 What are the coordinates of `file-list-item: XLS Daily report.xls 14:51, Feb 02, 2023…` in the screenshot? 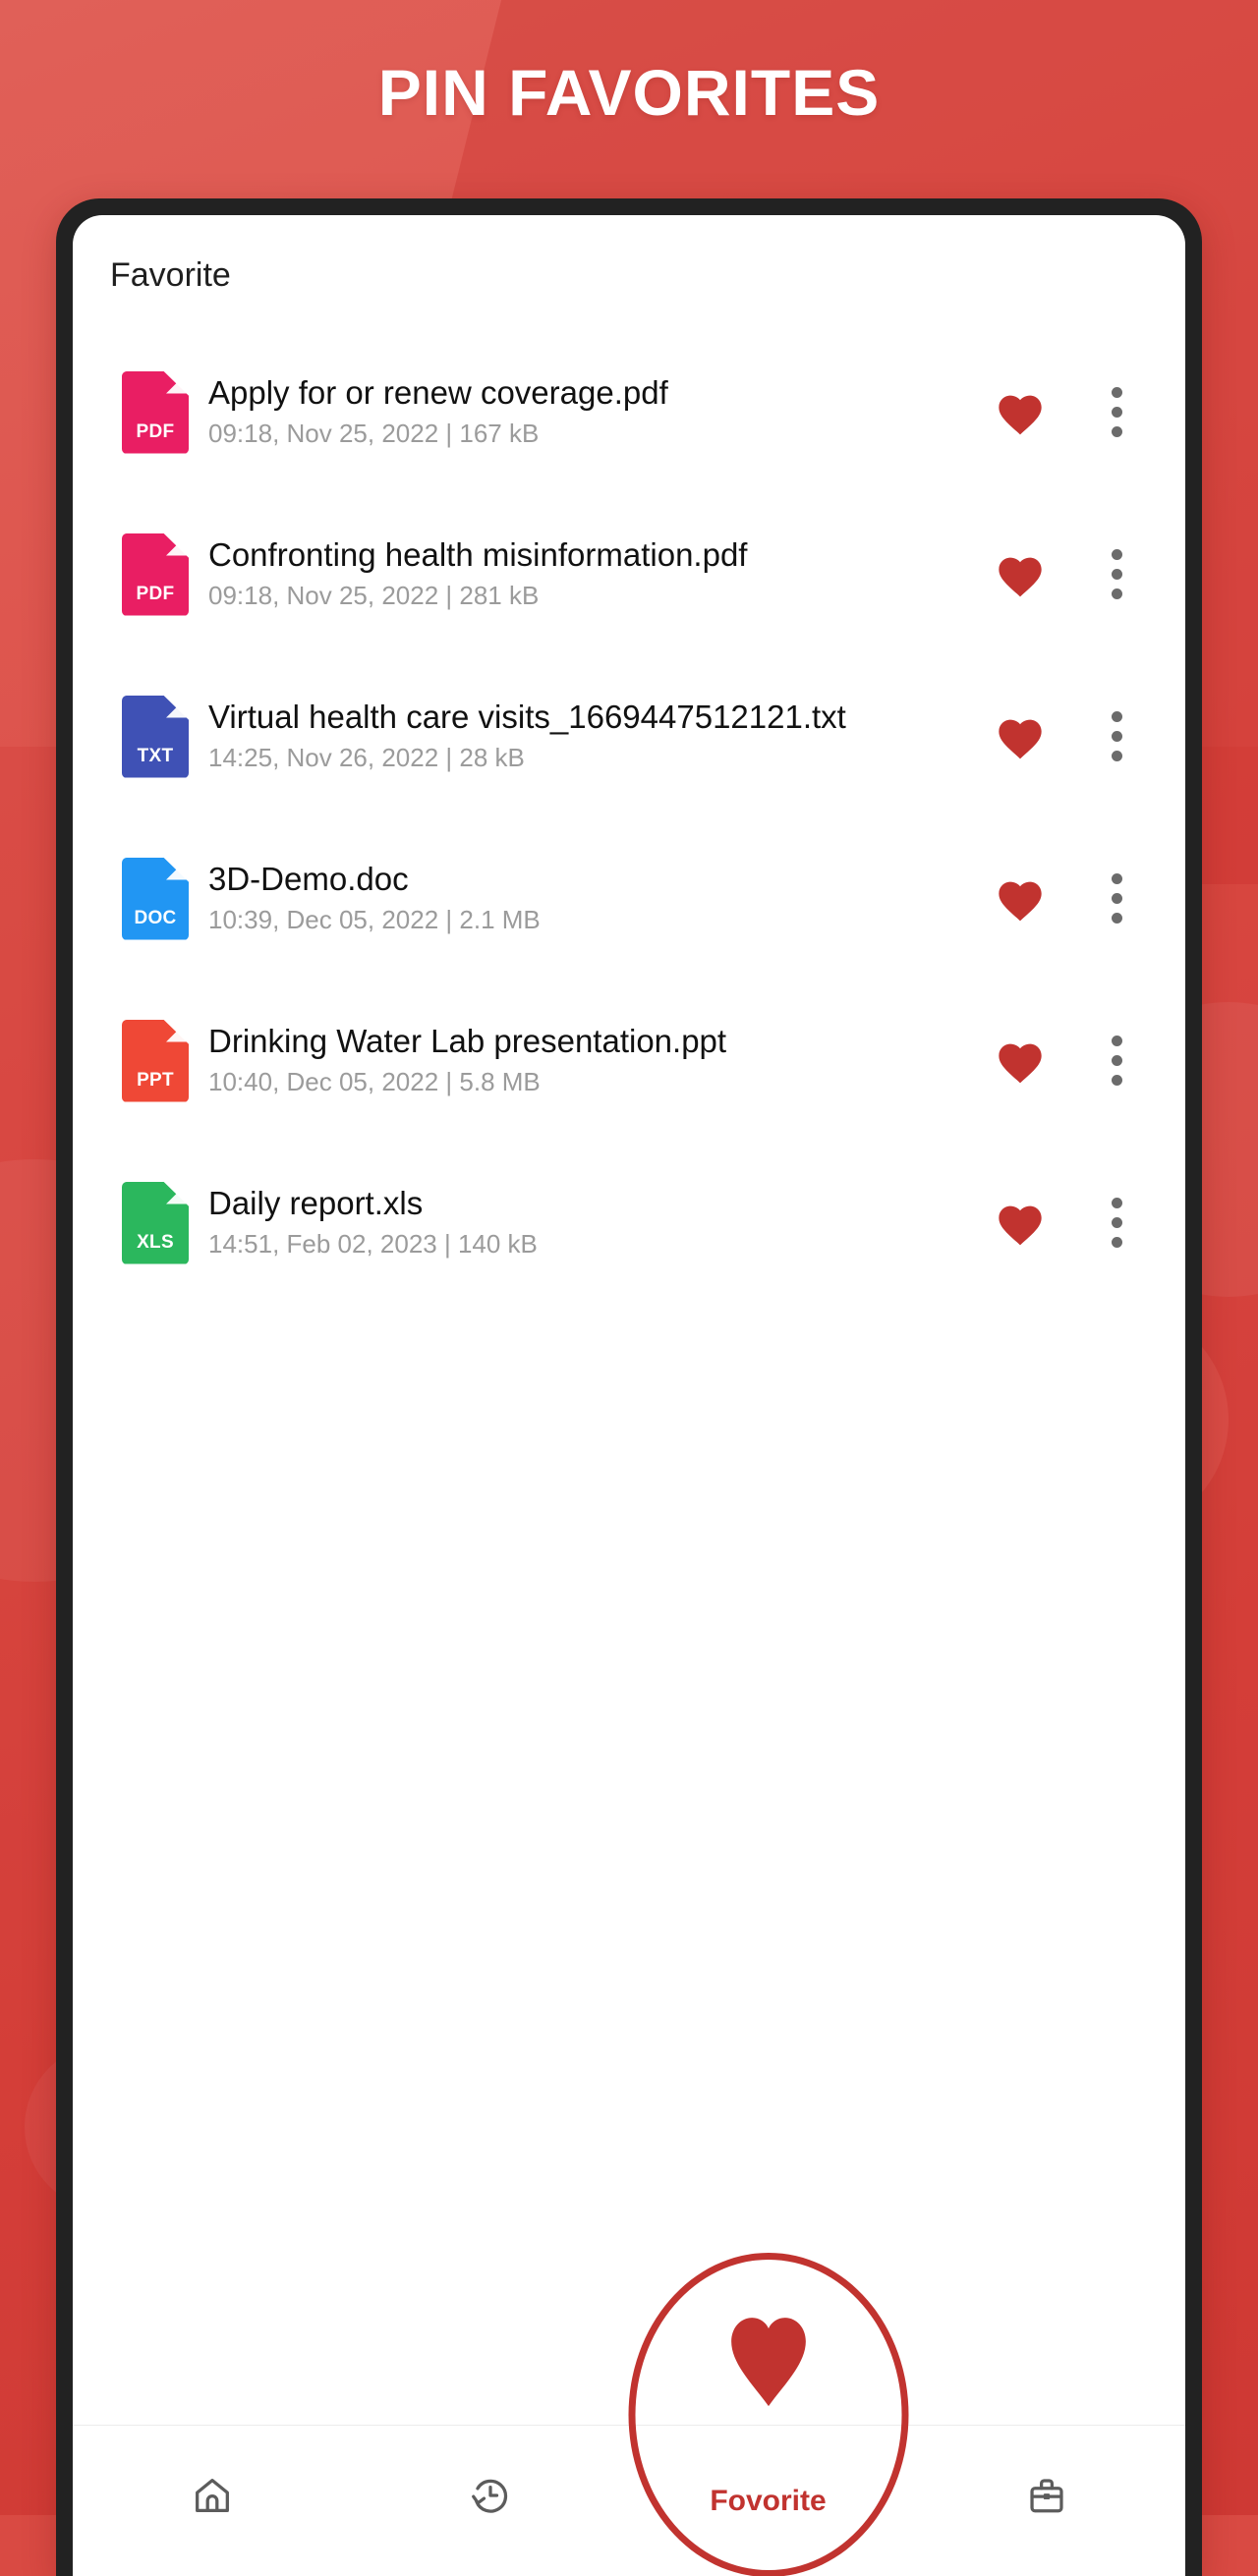 It's located at (629, 1223).